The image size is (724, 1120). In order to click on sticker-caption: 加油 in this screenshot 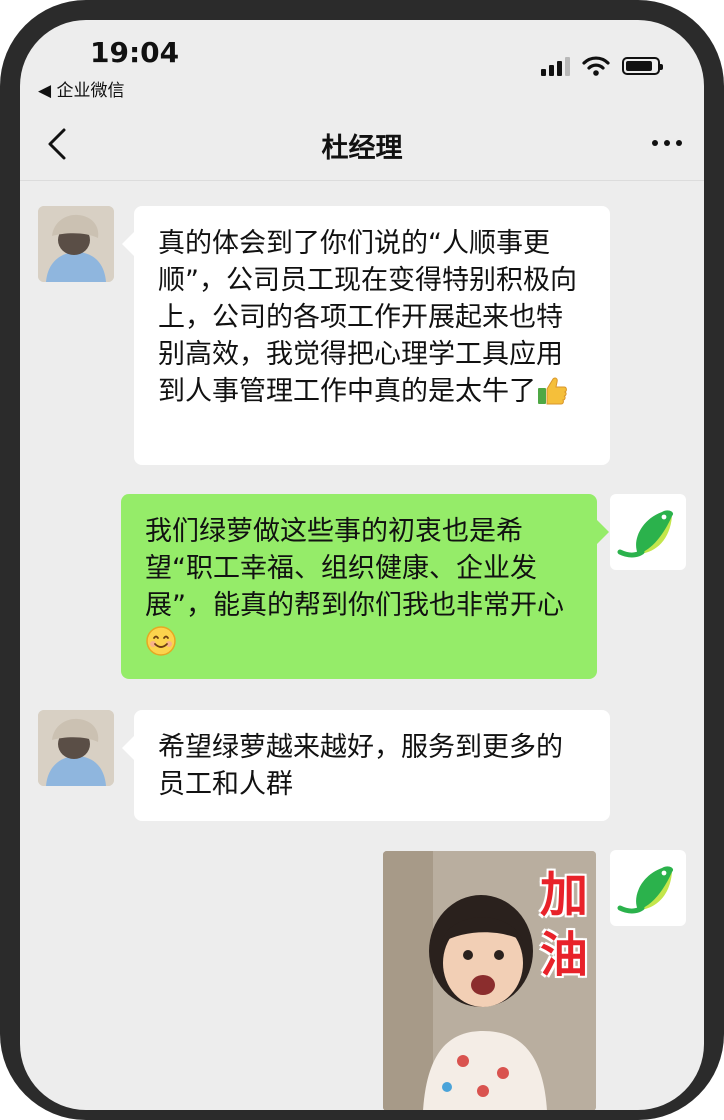, I will do `click(563, 925)`.